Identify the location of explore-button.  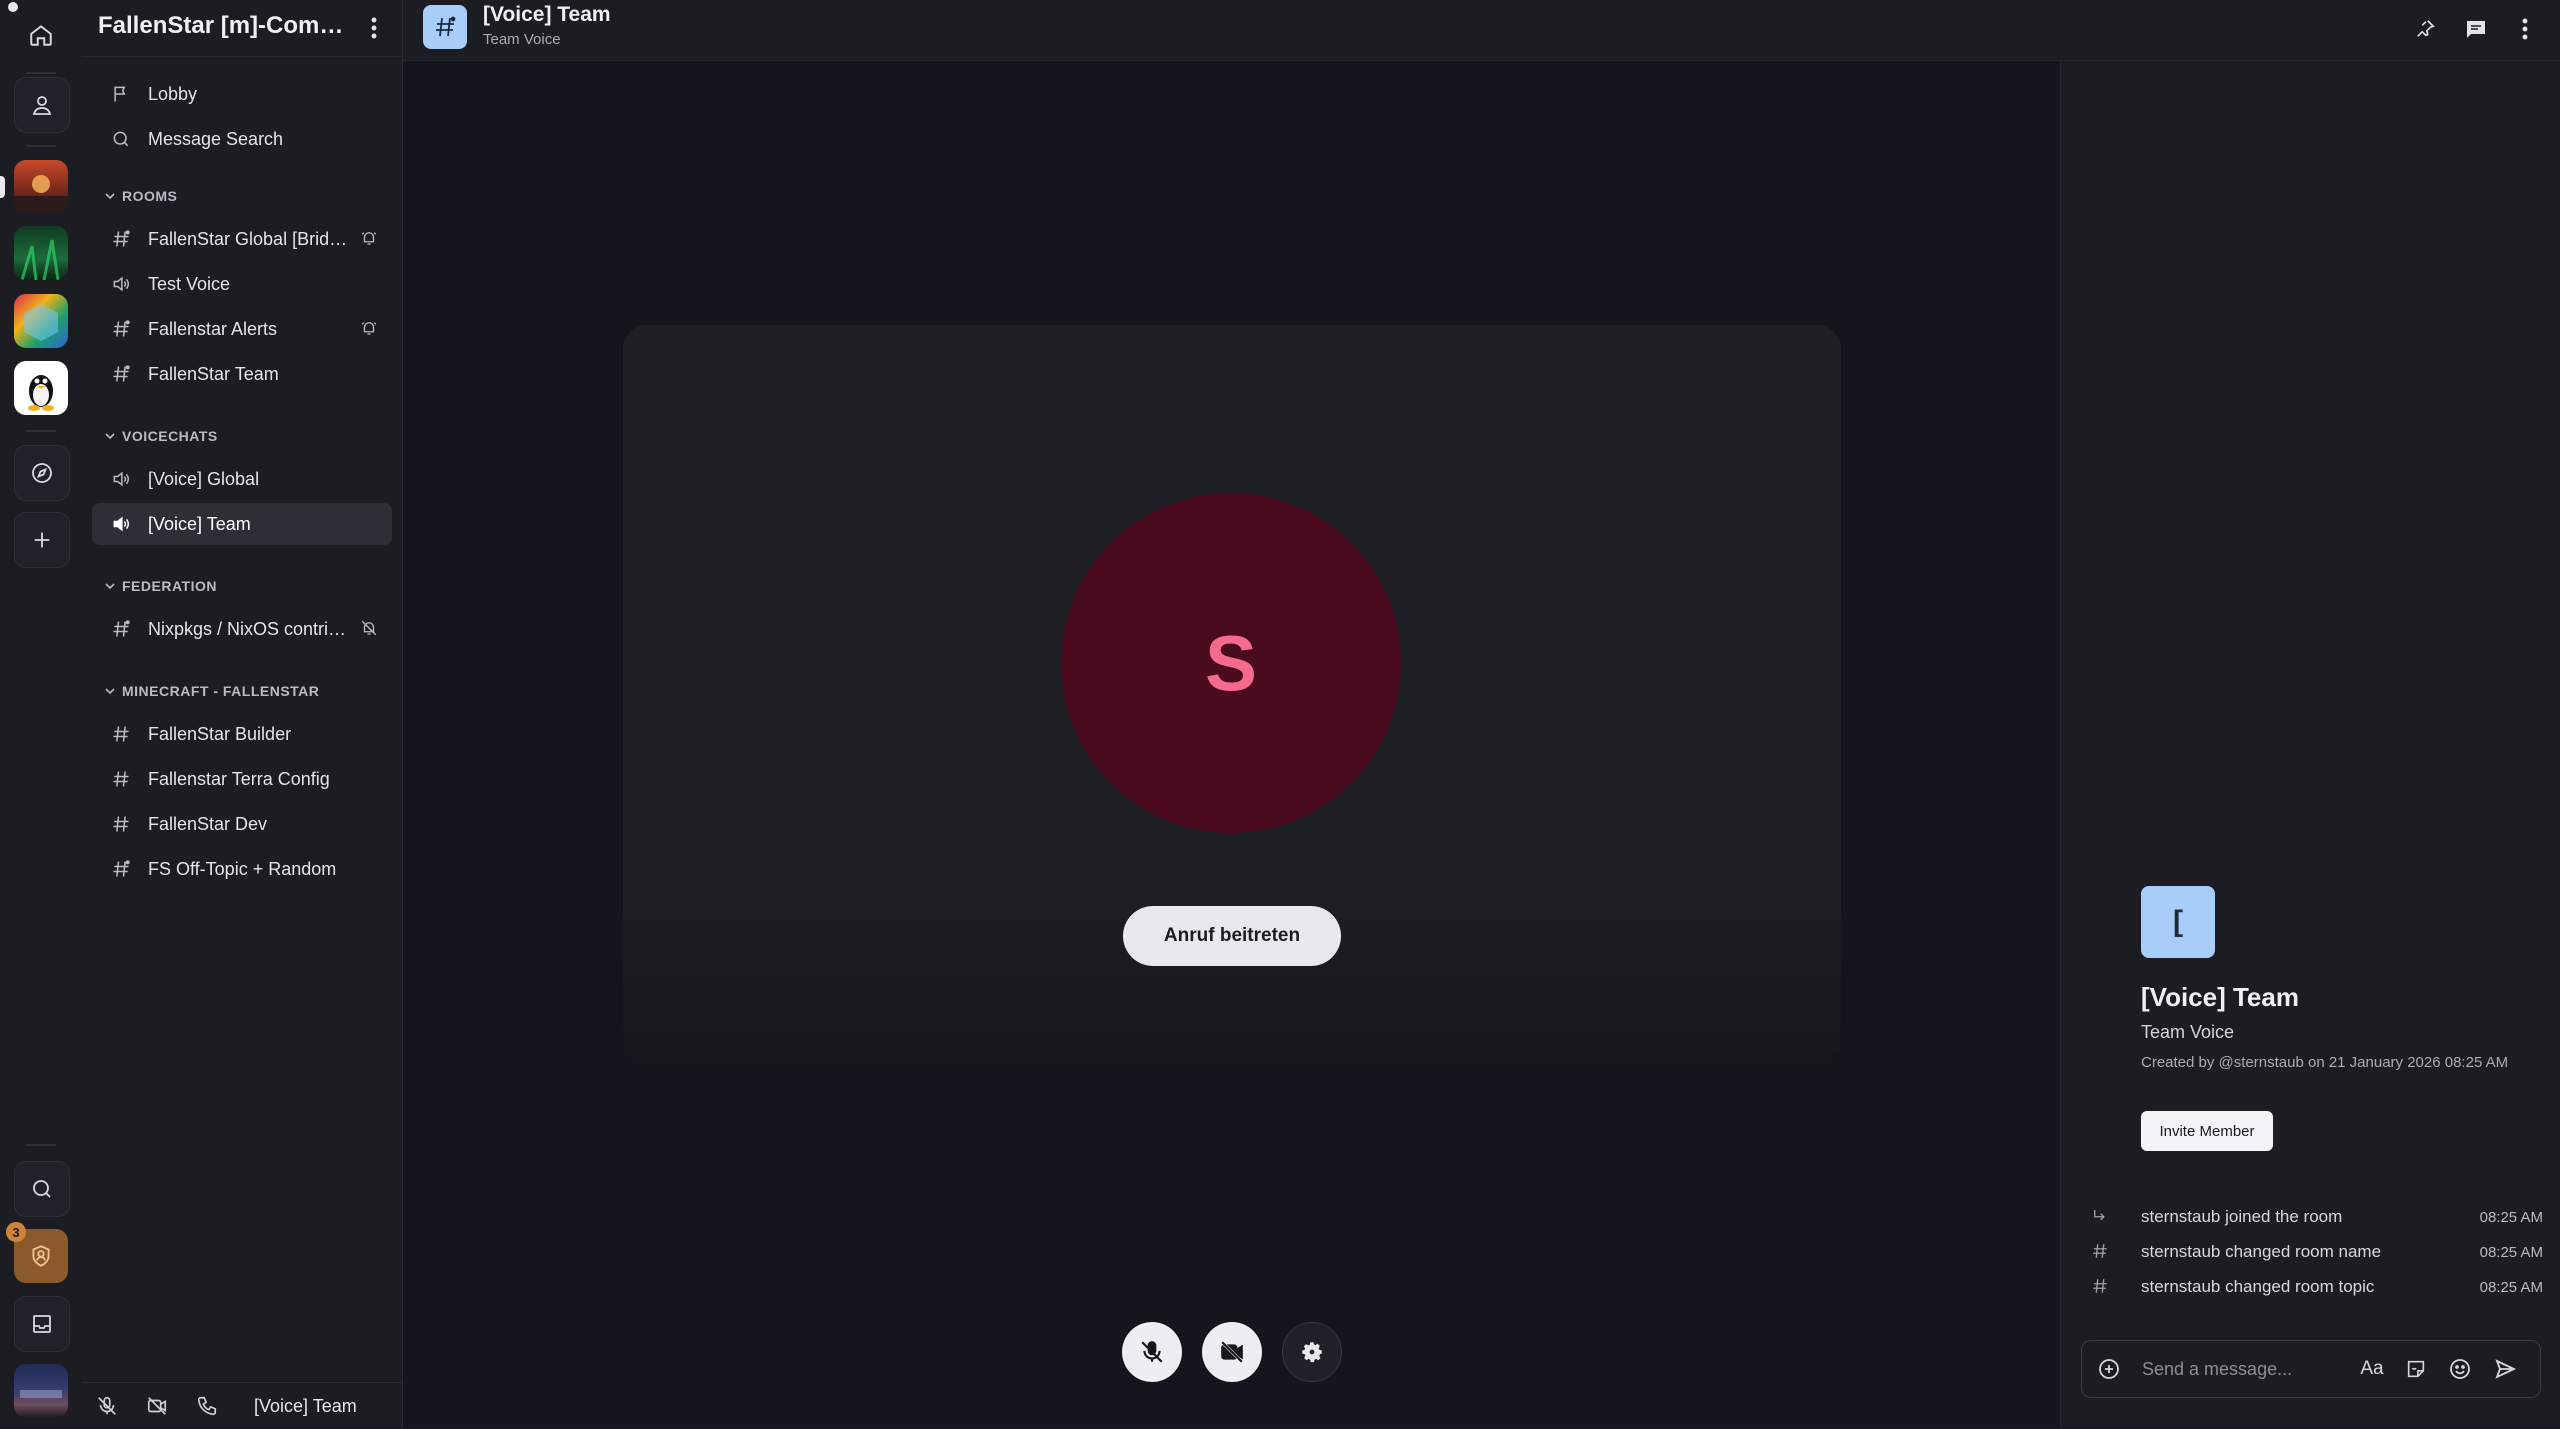
(42, 473).